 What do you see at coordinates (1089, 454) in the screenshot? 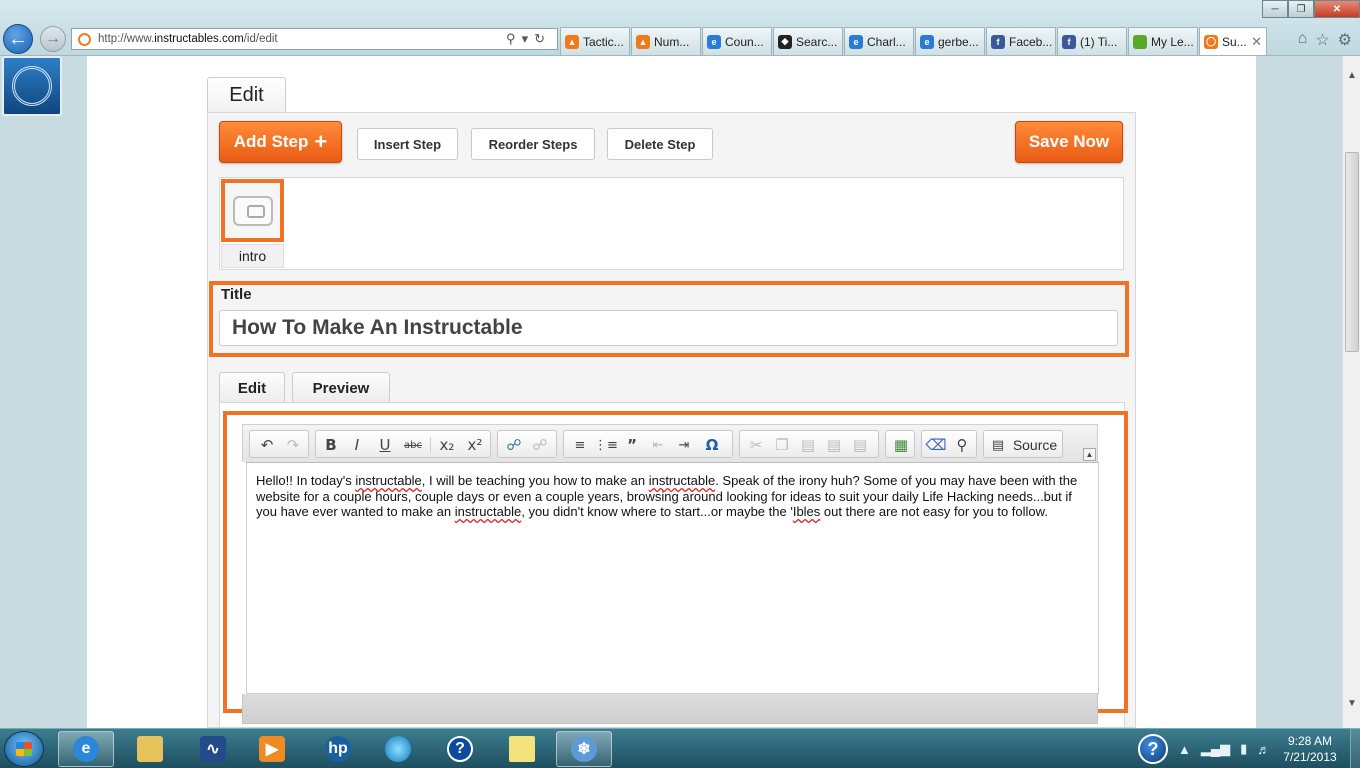
I see `collapse-toolbar-button: ▲` at bounding box center [1089, 454].